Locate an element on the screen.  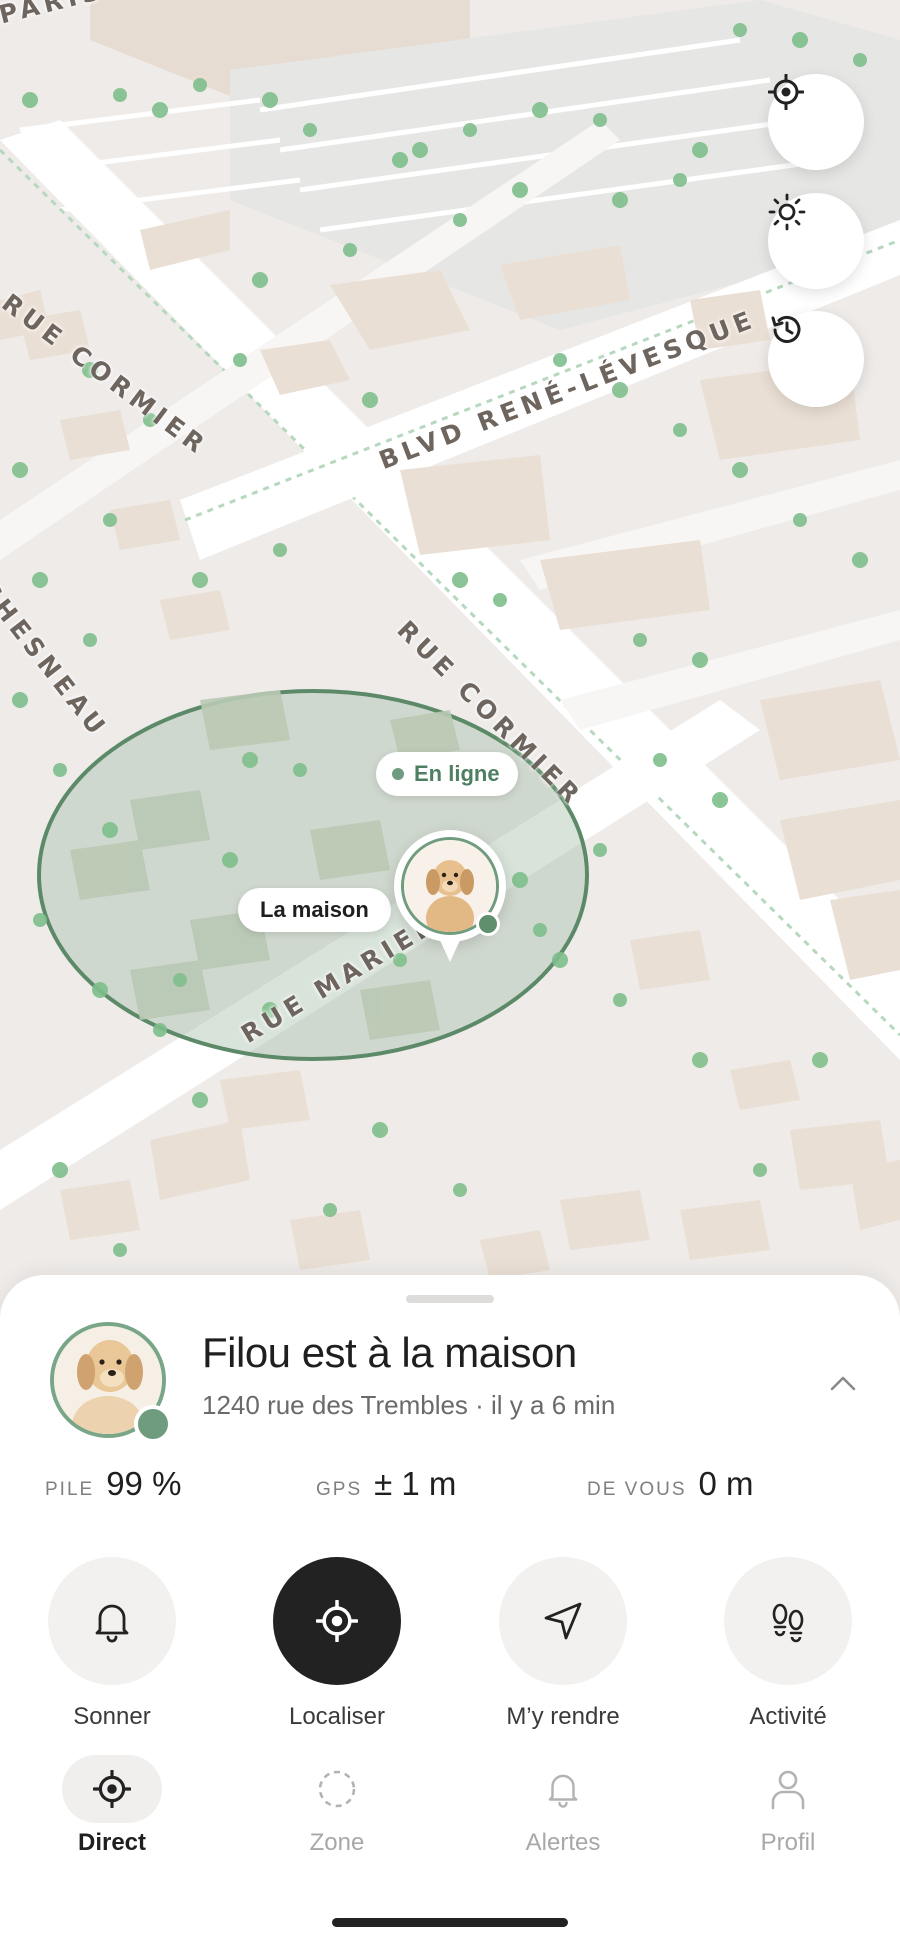
online-dot-icon is located at coordinates (398, 774).